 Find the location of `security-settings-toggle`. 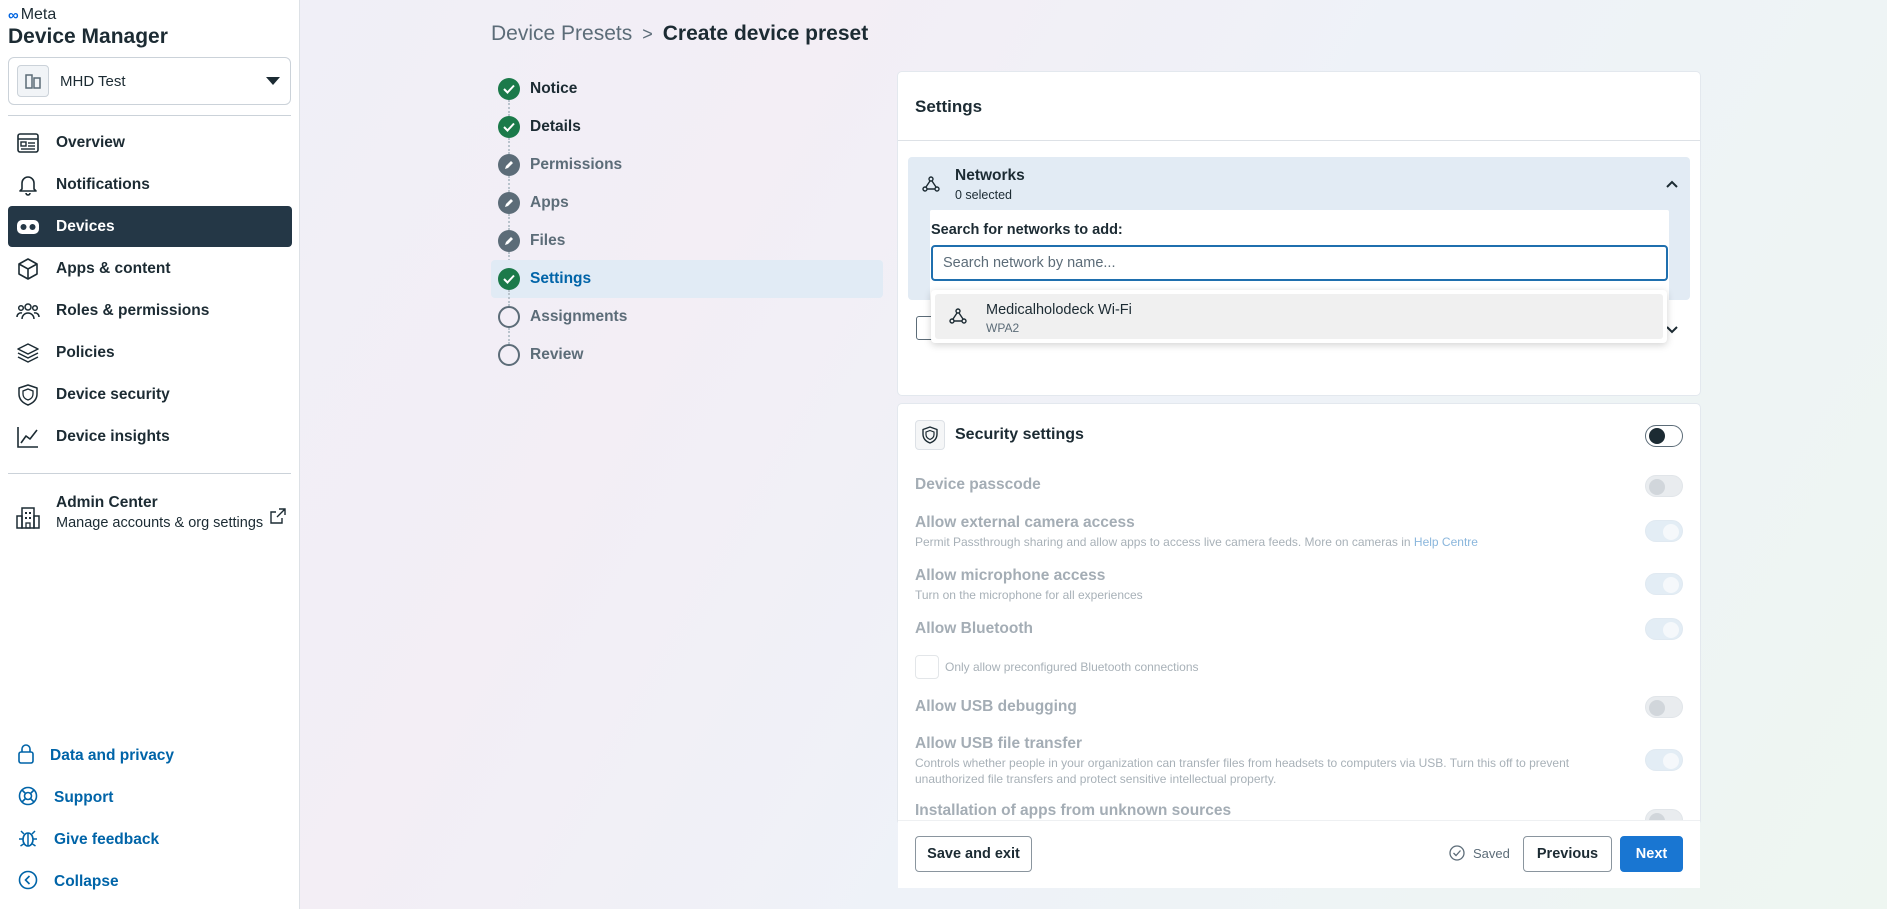

security-settings-toggle is located at coordinates (1664, 436).